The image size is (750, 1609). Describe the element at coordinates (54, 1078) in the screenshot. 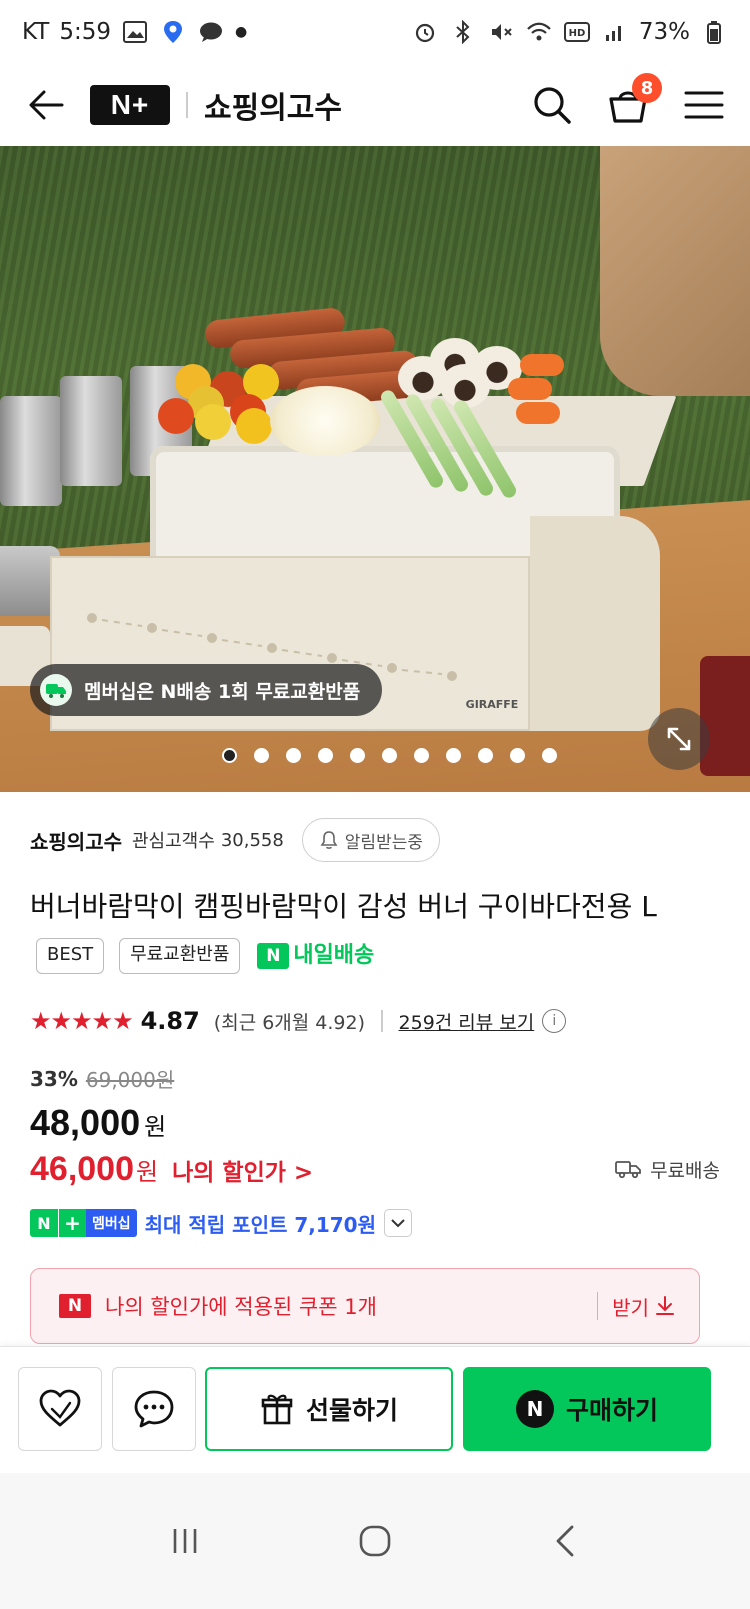

I see `discount-rate: 33%` at that location.